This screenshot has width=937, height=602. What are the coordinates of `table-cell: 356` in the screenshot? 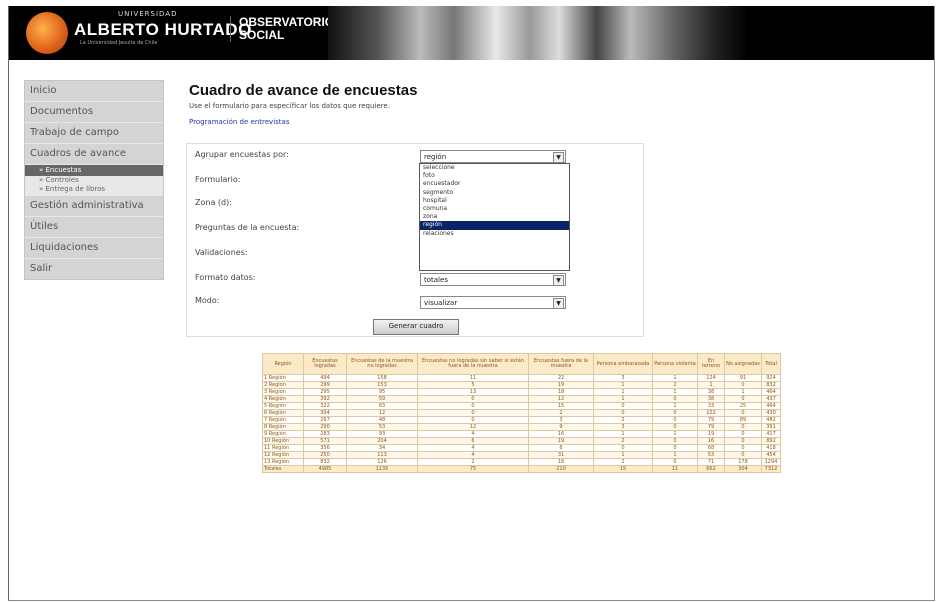 It's located at (325, 448).